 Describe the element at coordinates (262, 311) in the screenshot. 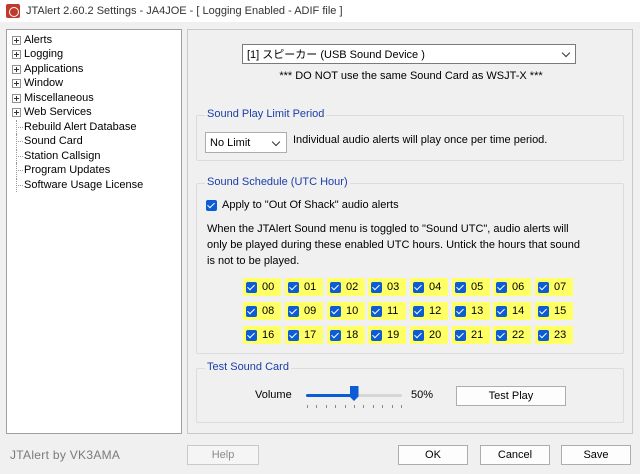

I see `hour-checkbox-08: 08` at that location.